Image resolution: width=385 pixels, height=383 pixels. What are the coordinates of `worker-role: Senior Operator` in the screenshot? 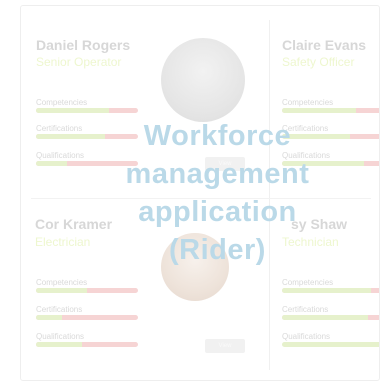 It's located at (79, 62).